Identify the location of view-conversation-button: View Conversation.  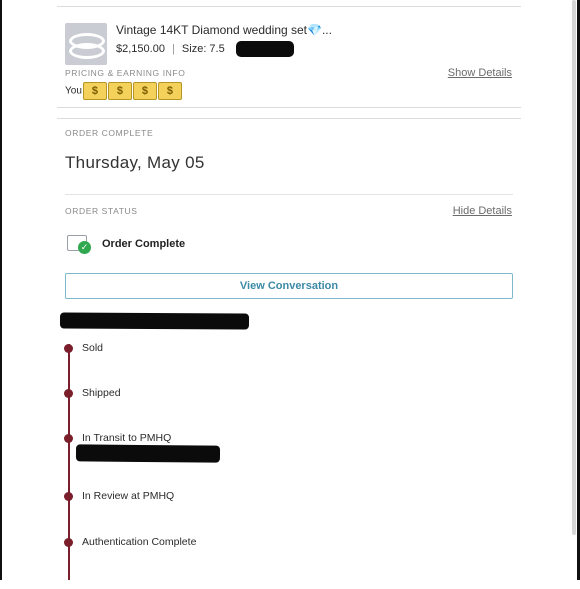
(289, 286).